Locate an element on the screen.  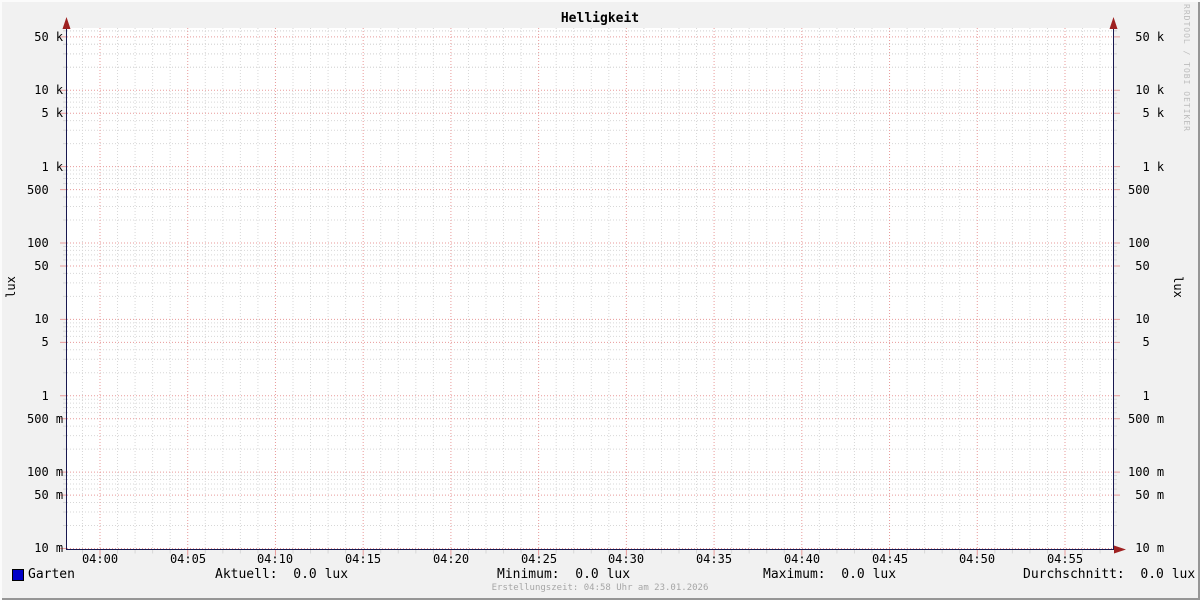
legend-series-label: Garten is located at coordinates (51, 574).